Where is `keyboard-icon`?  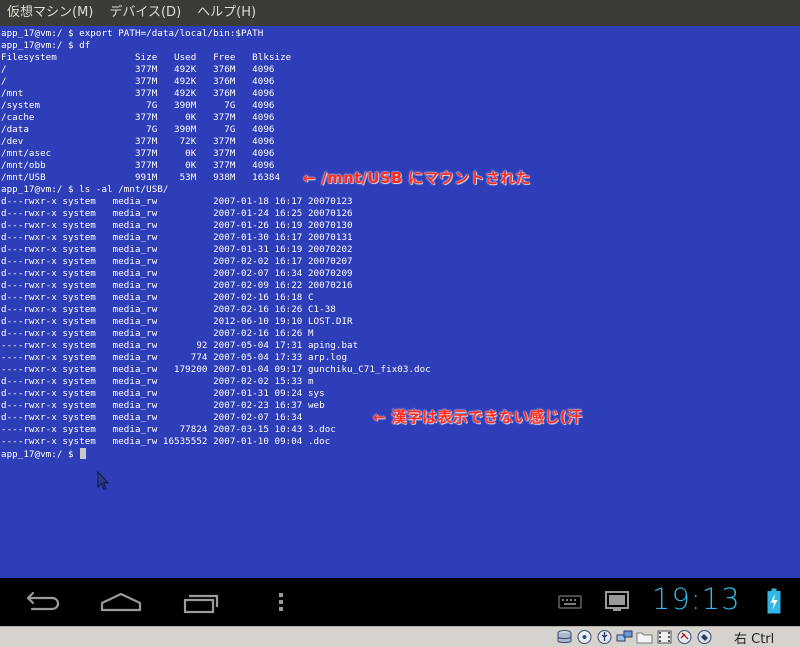
keyboard-icon is located at coordinates (570, 602).